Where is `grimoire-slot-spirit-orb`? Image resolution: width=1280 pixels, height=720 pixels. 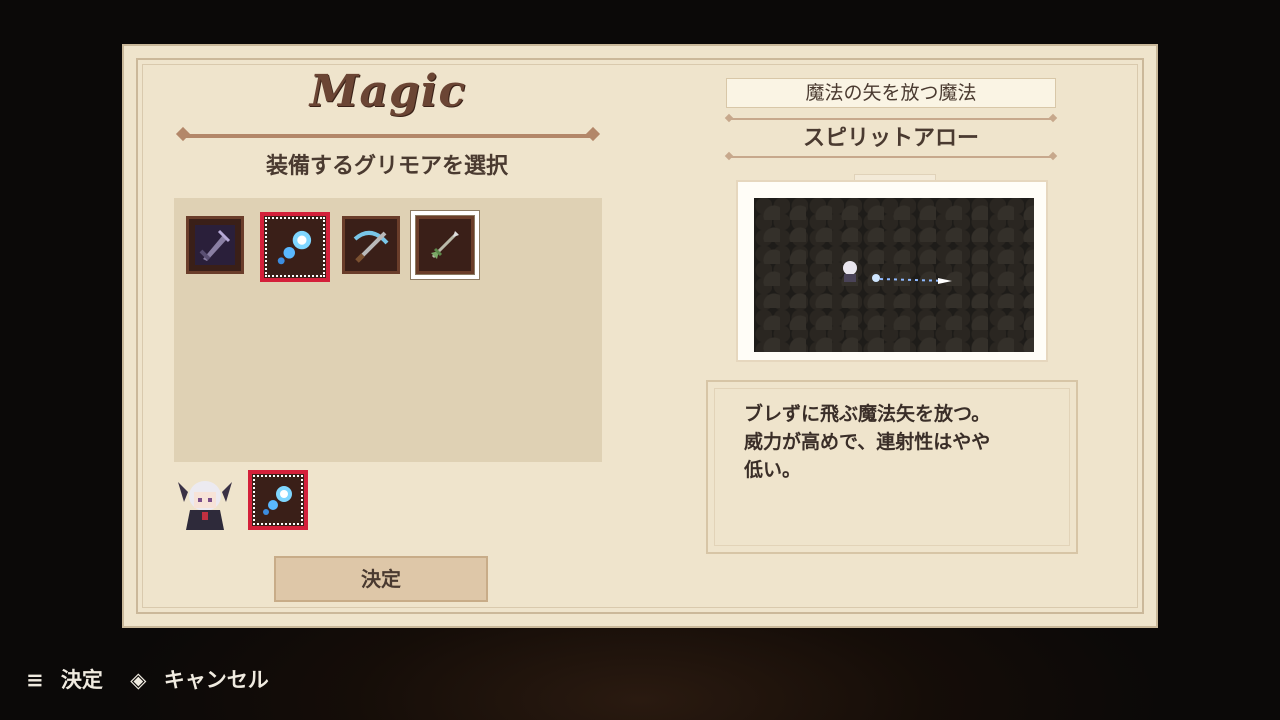 grimoire-slot-spirit-orb is located at coordinates (295, 247).